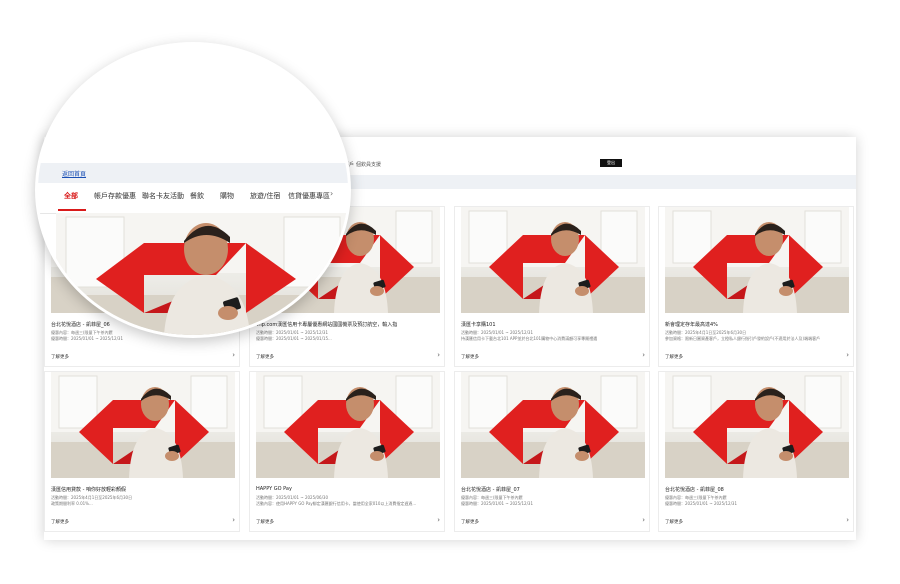 The height and width of the screenshot is (584, 900). Describe the element at coordinates (265, 196) in the screenshot. I see `tab-travel: 旅遊/住宿` at that location.